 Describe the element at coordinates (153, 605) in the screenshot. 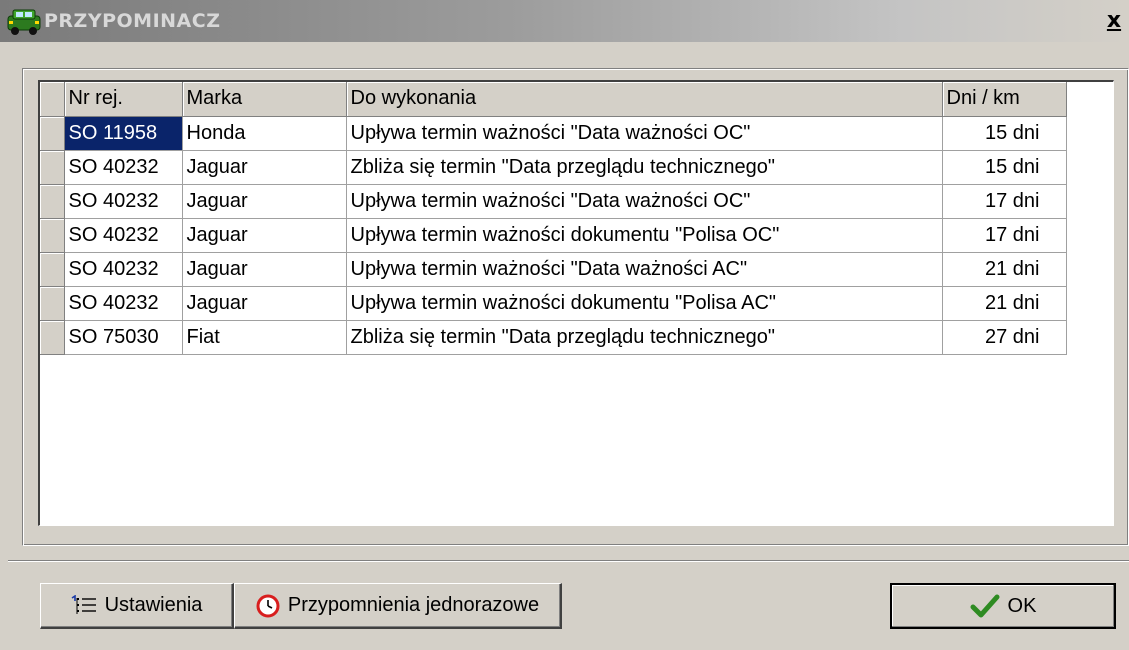

I see `settings-button-label: Ustawienia` at that location.